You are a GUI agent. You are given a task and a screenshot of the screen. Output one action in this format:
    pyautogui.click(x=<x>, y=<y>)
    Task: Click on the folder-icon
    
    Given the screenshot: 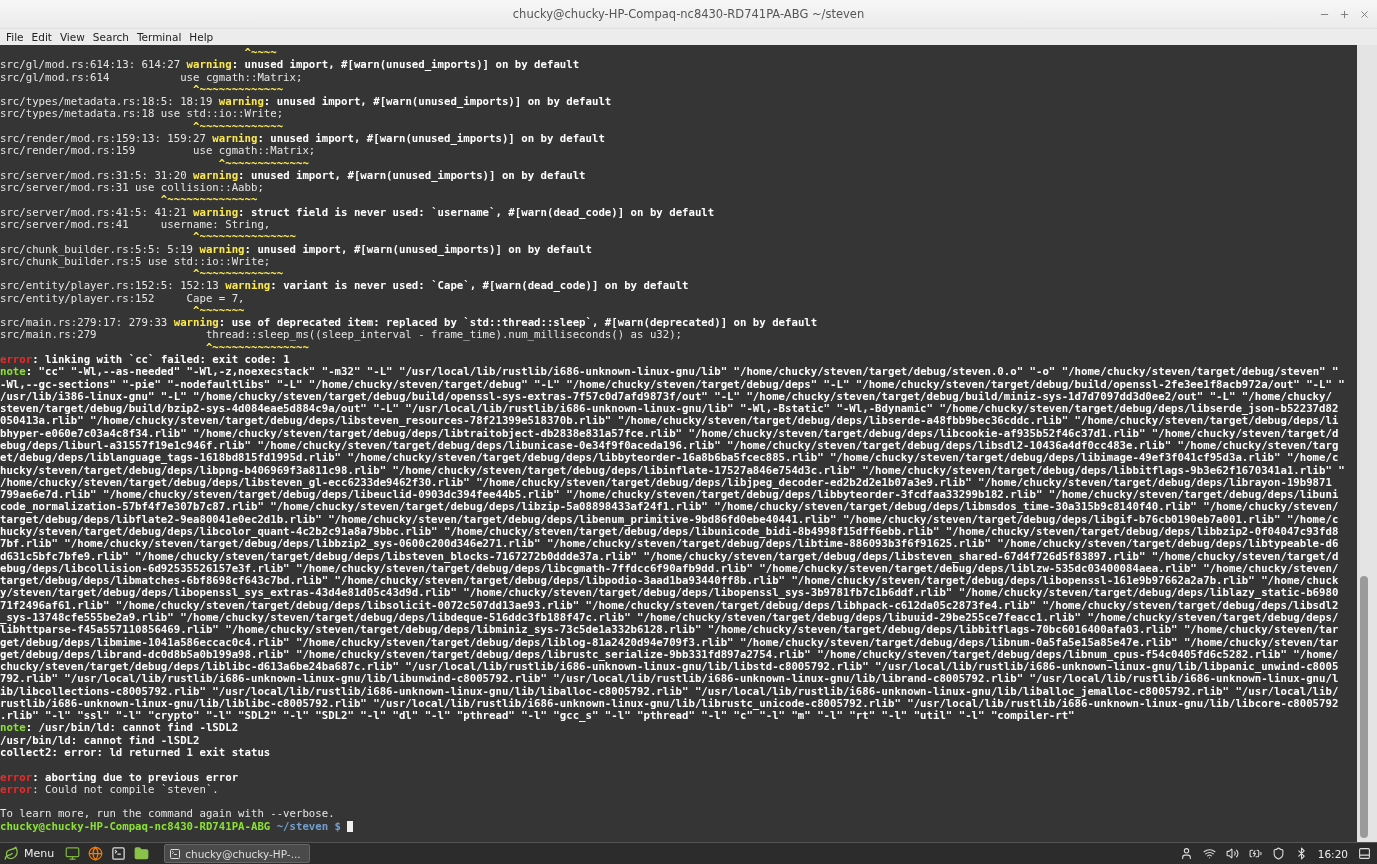 What is the action you would take?
    pyautogui.click(x=142, y=853)
    